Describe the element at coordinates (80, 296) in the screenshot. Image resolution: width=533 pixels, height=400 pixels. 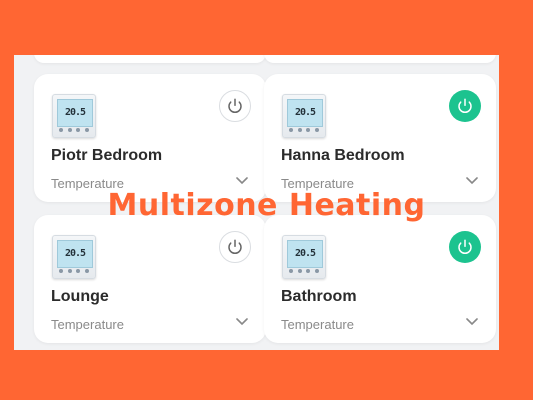
I see `zone-name: Lounge` at that location.